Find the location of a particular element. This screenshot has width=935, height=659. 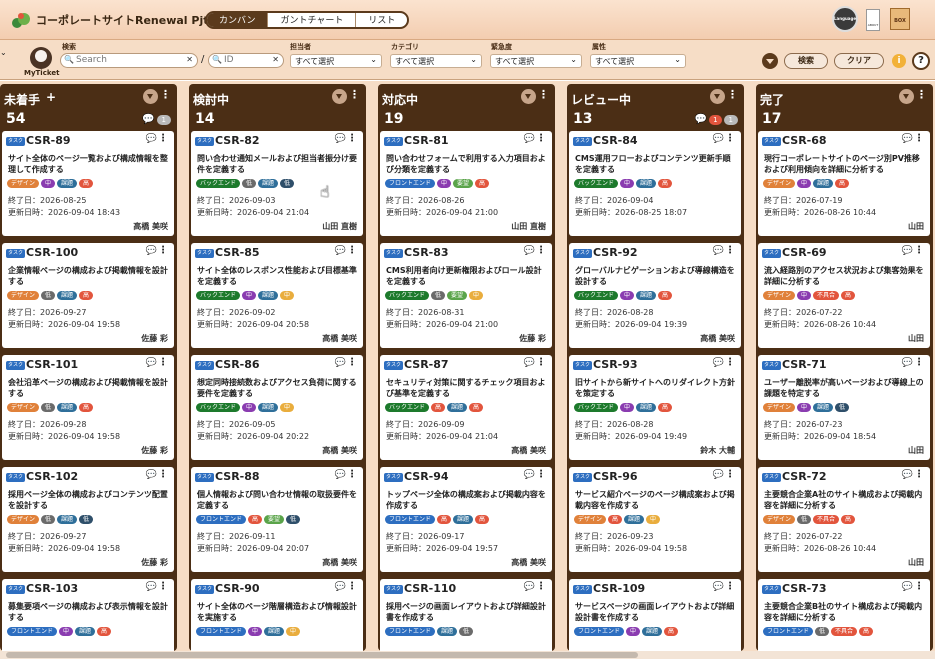

clear-search-icon: ✕ is located at coordinates (189, 59).